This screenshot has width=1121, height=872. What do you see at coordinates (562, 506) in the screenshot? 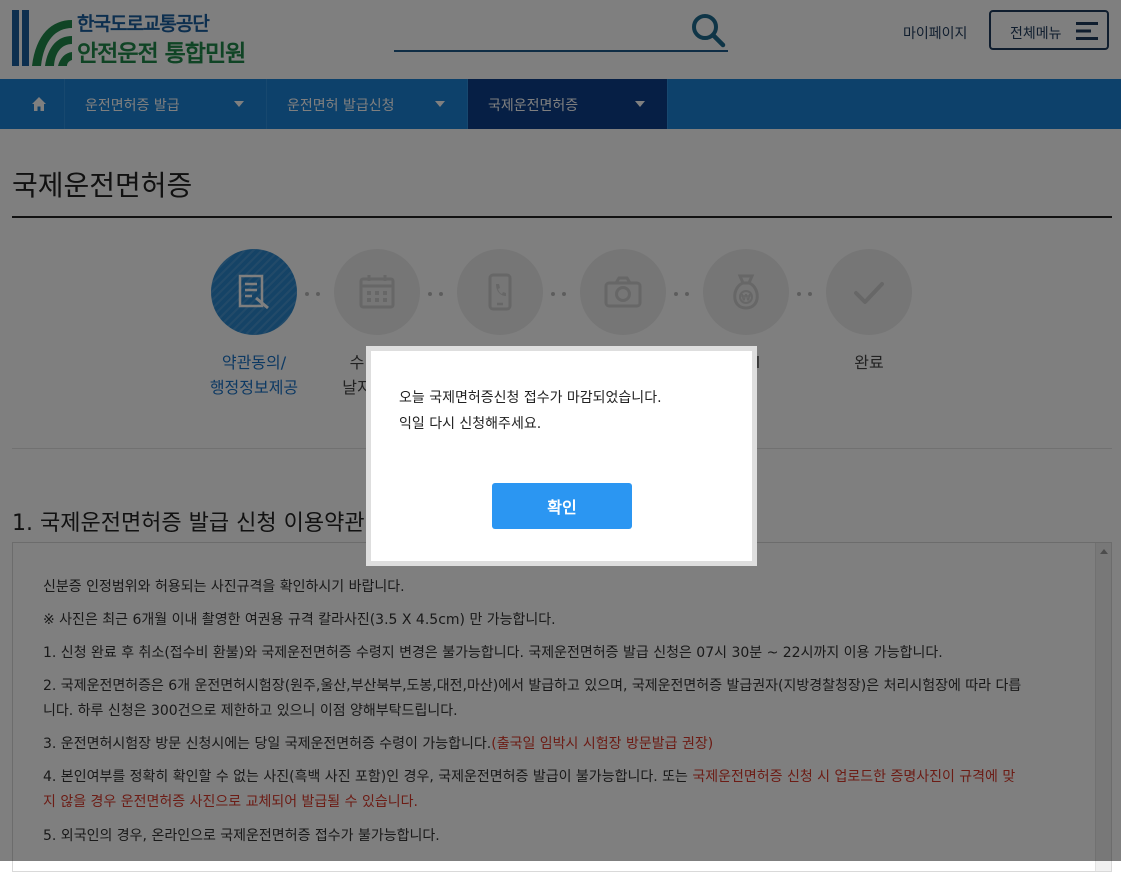
I see `confirm-button: 확인` at bounding box center [562, 506].